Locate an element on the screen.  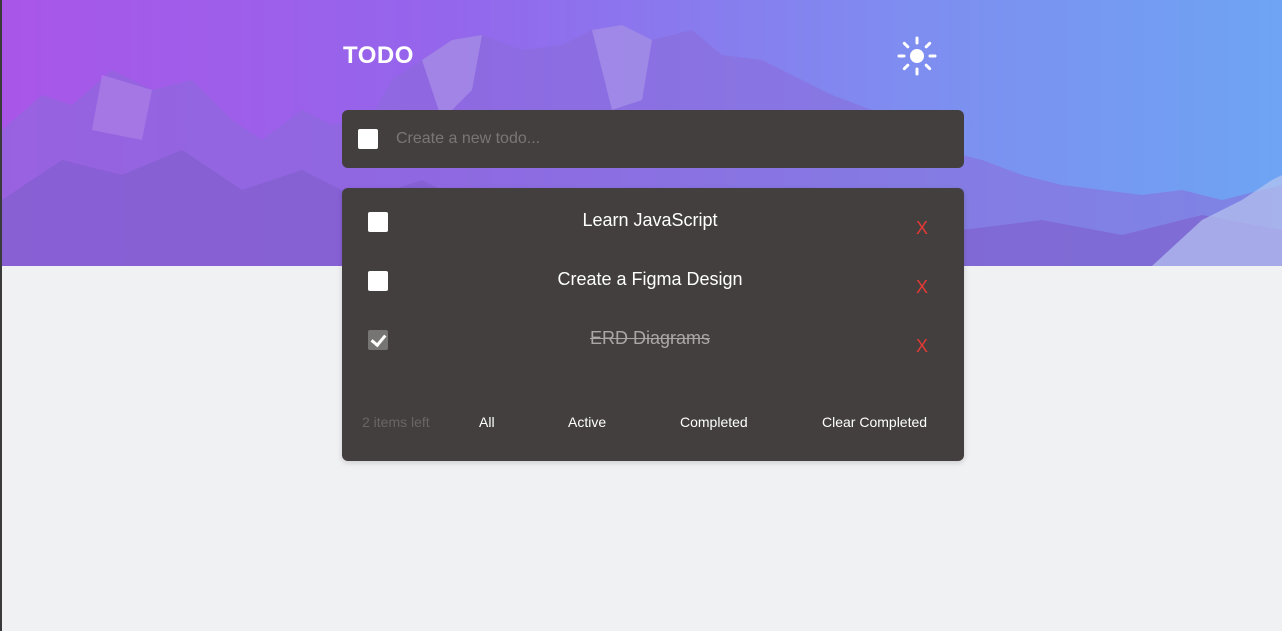
theme-toggle-button is located at coordinates (917, 56).